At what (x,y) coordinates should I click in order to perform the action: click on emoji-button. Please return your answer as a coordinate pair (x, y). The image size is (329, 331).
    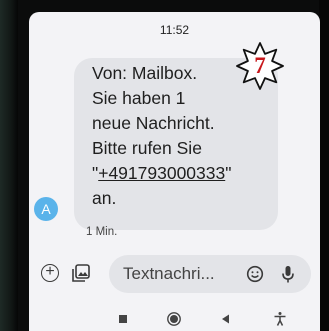
    Looking at the image, I should click on (255, 274).